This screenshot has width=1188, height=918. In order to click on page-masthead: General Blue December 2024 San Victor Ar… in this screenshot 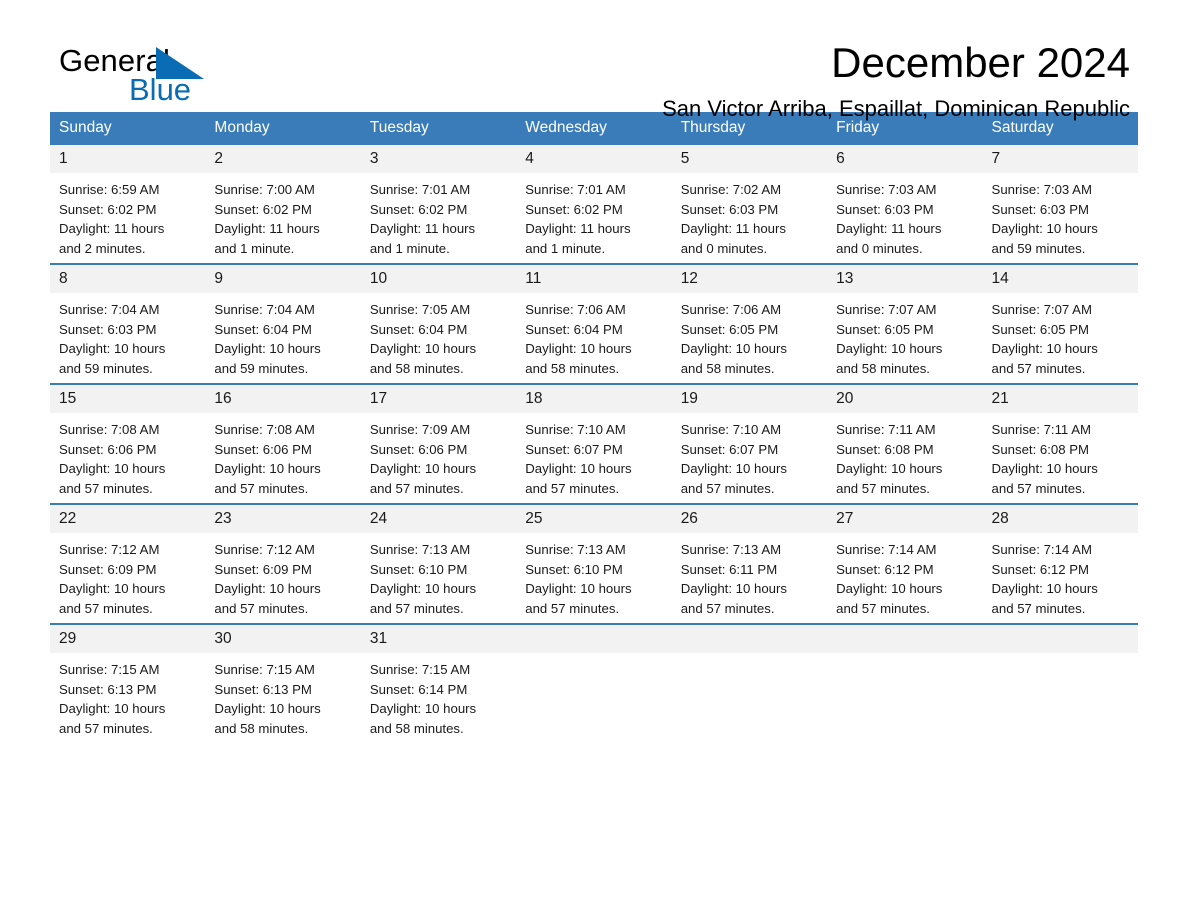, I will do `click(594, 60)`.